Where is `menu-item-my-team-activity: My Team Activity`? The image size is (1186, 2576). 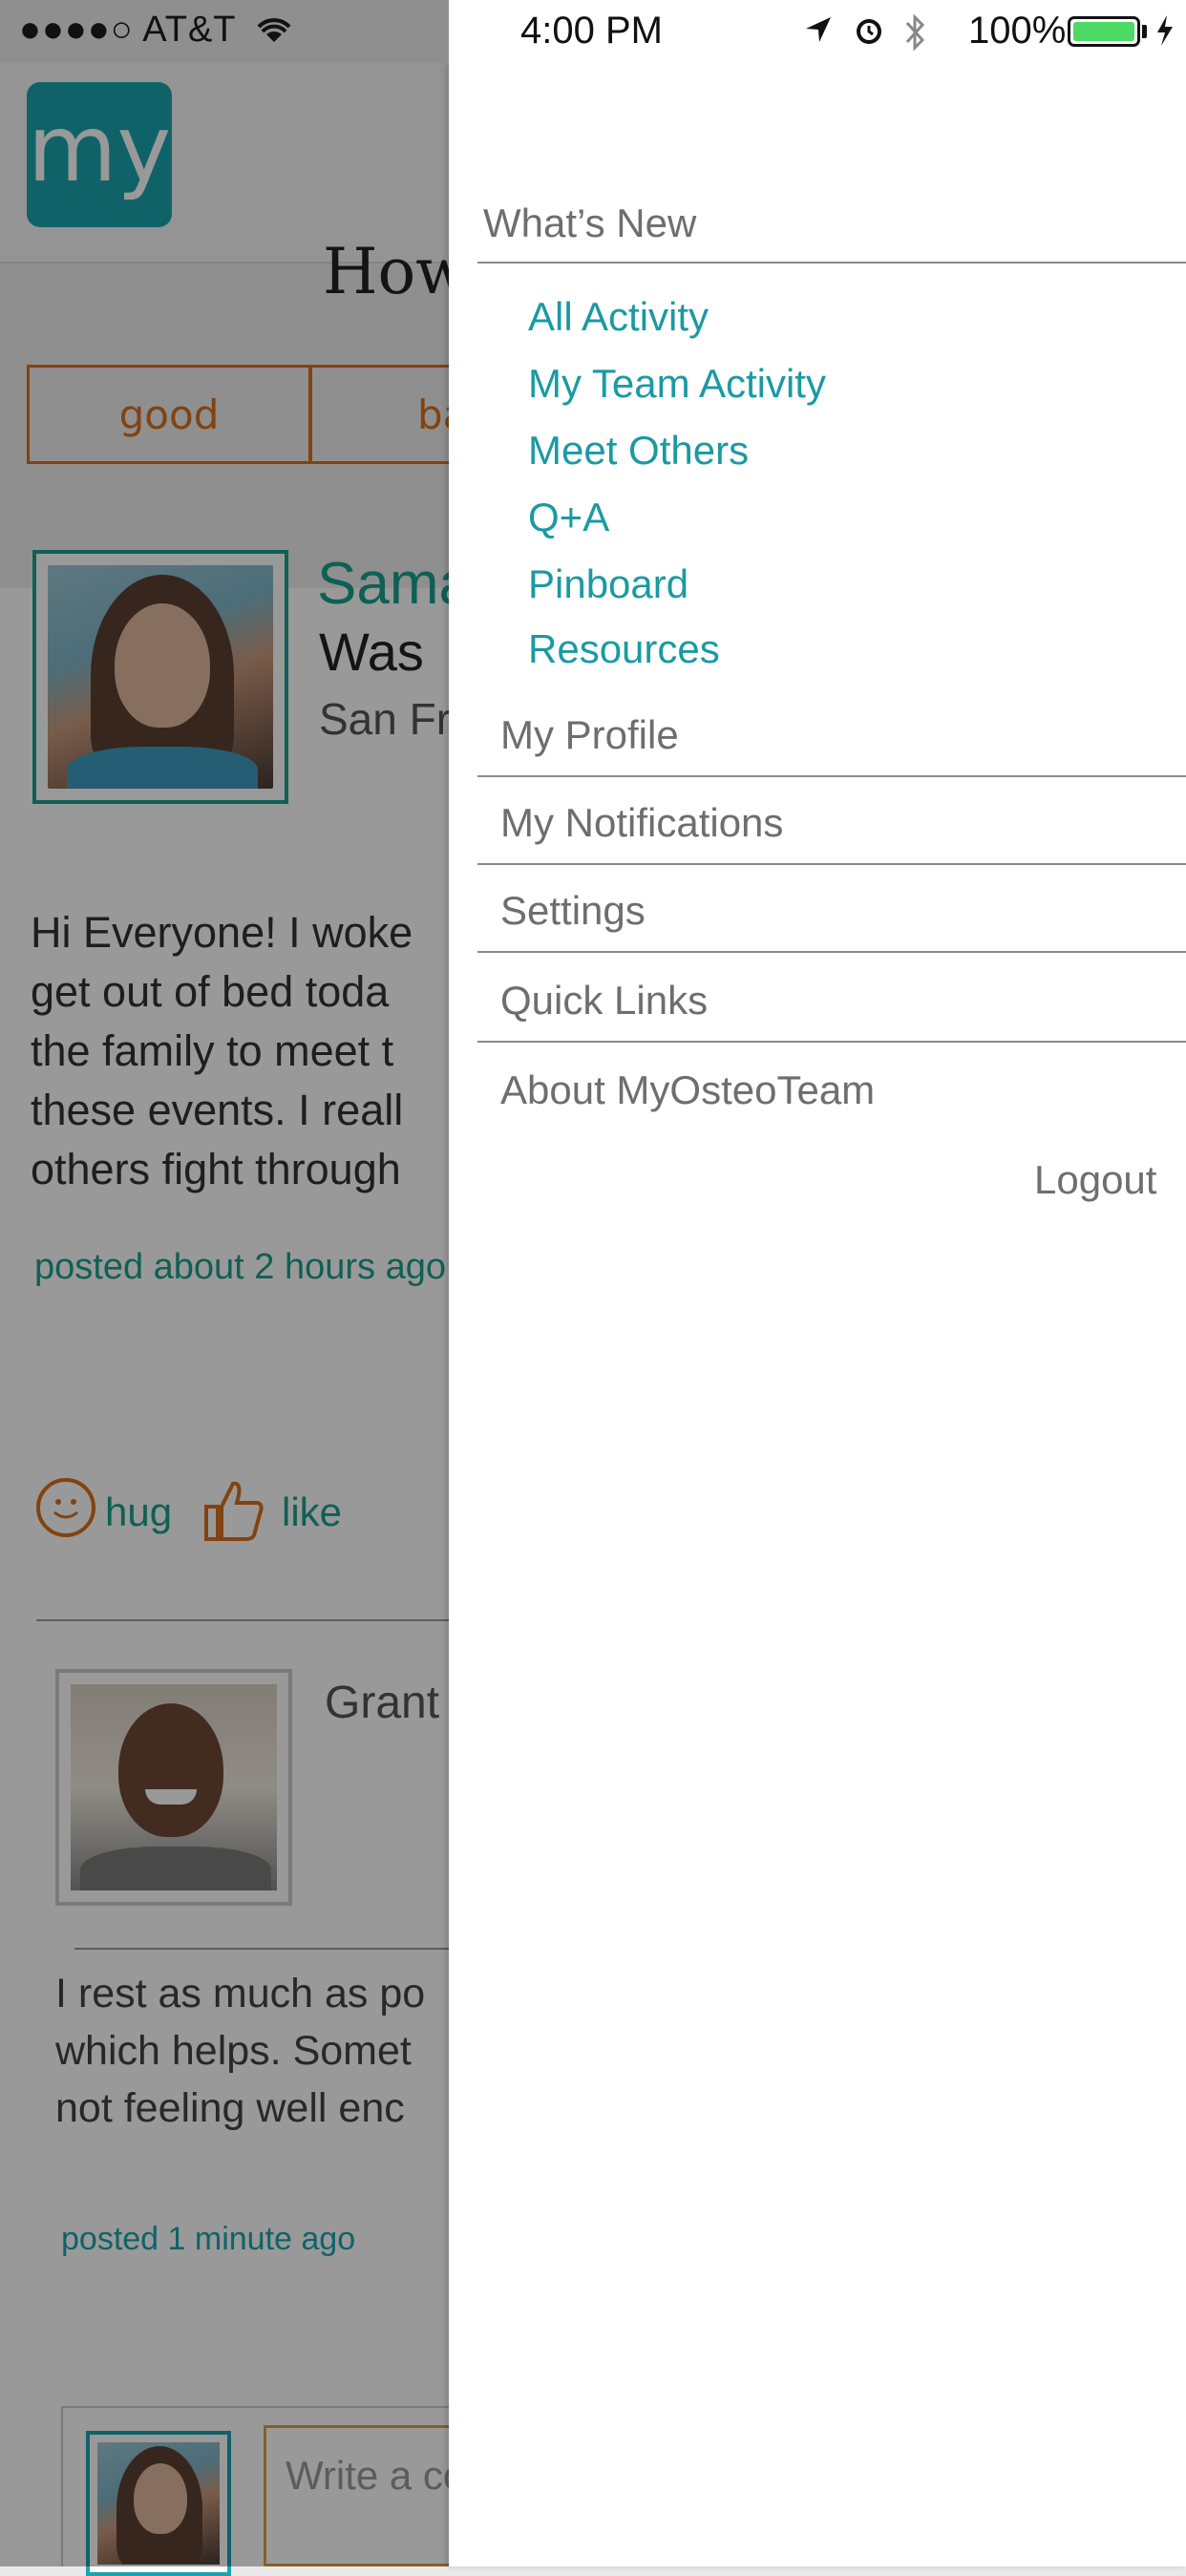 menu-item-my-team-activity: My Team Activity is located at coordinates (677, 384).